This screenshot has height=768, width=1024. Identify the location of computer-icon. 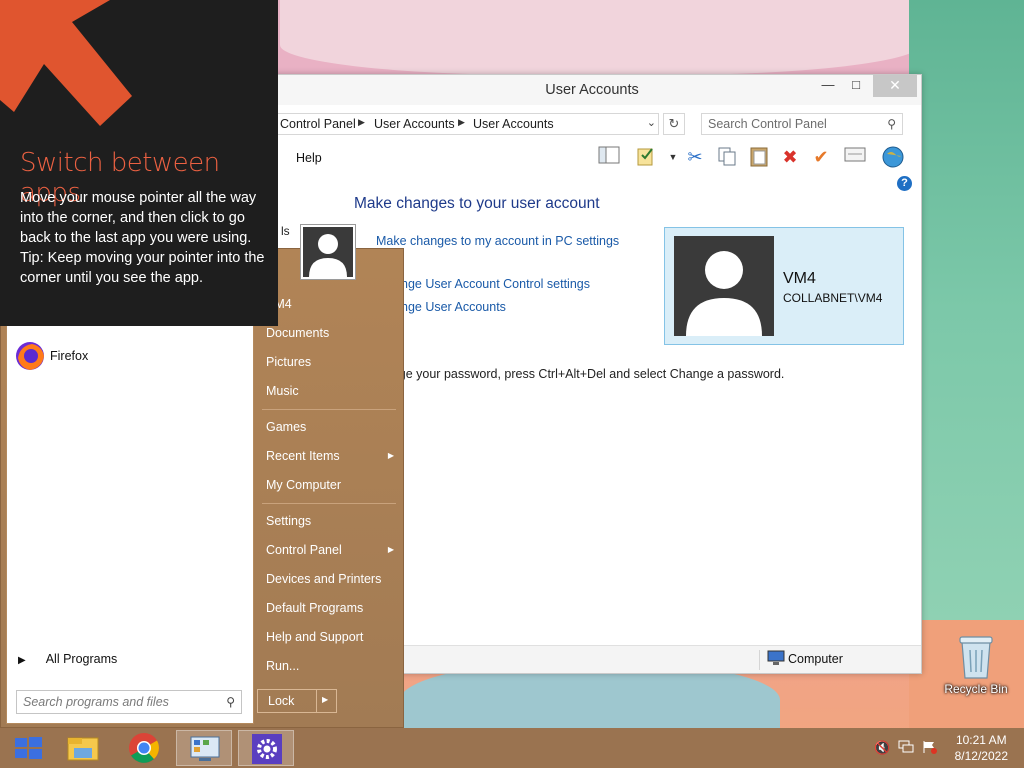
(776, 659).